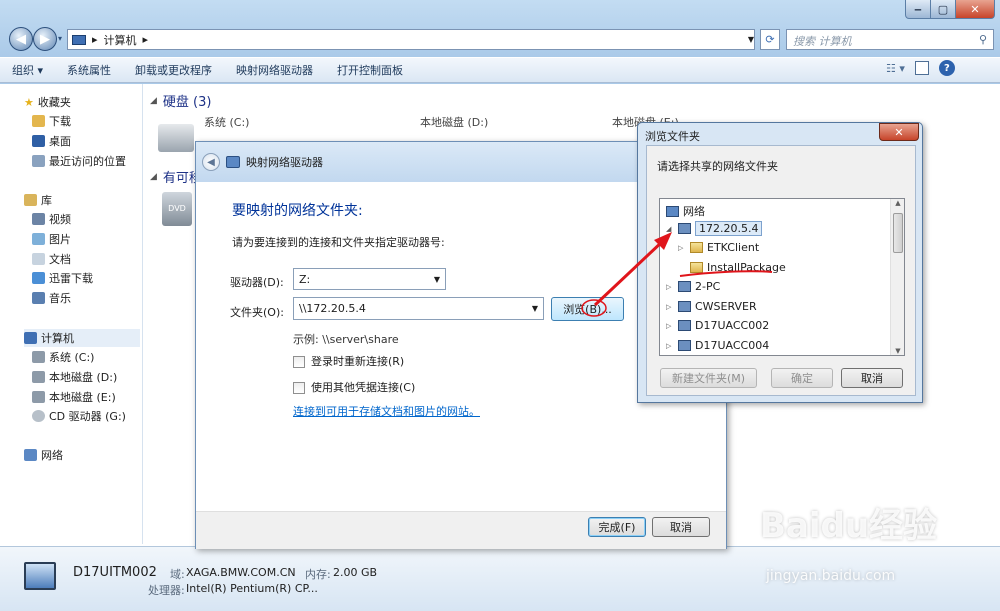  I want to click on annotation-circle, so click(594, 308).